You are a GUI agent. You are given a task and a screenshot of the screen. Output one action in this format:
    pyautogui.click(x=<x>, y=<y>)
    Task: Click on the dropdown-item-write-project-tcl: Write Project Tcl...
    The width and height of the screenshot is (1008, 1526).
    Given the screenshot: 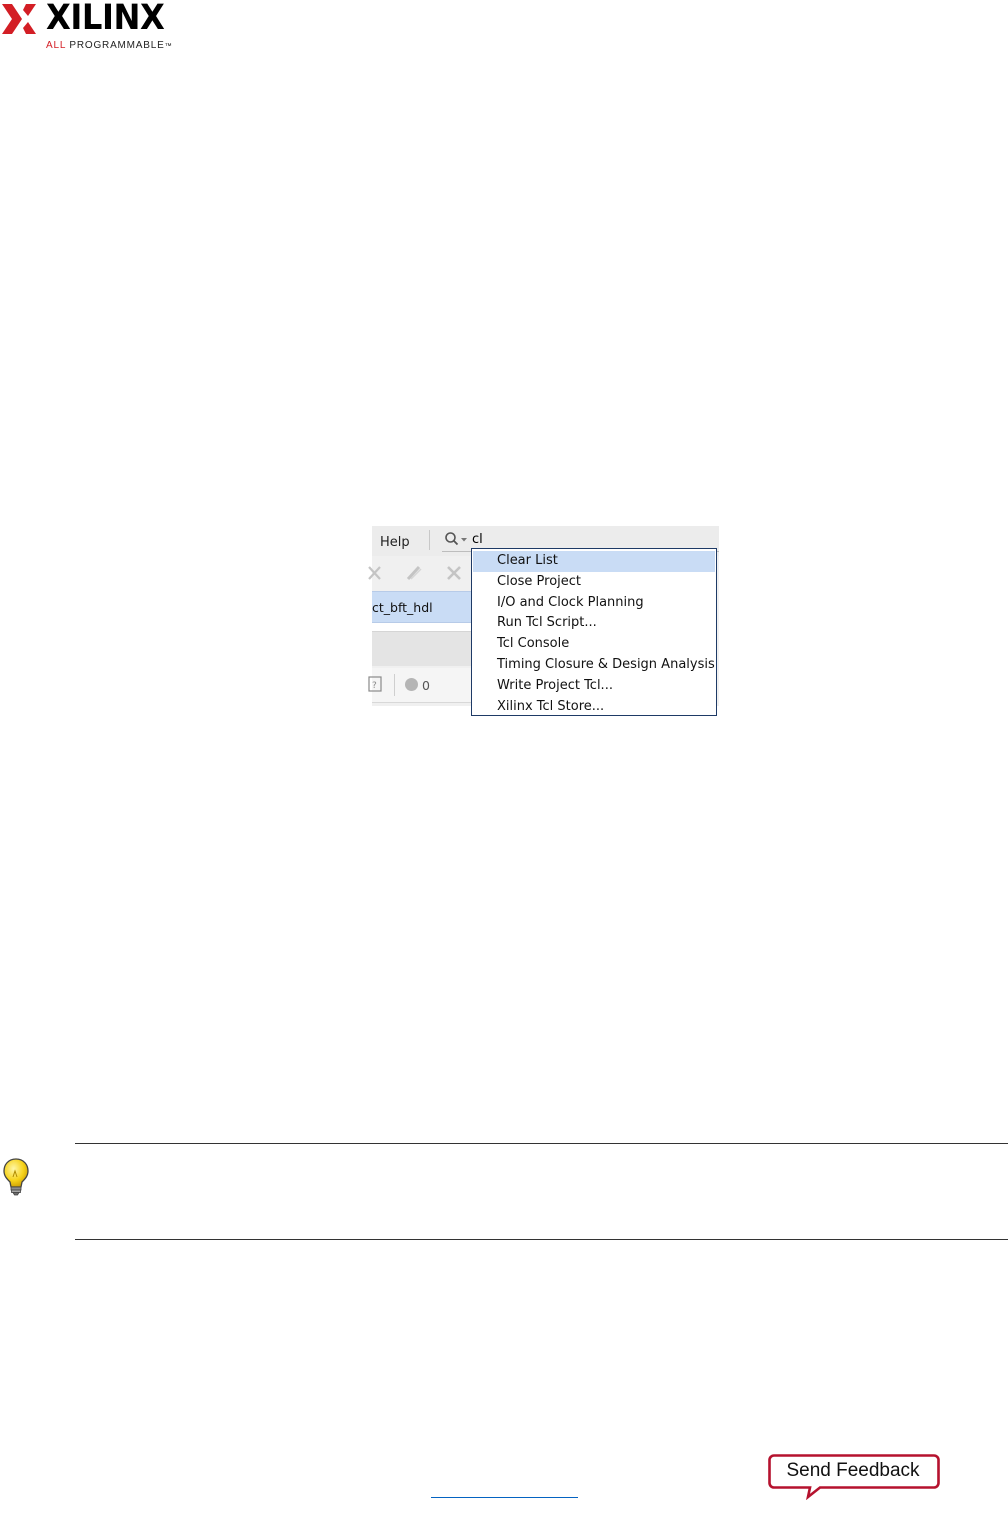 What is the action you would take?
    pyautogui.click(x=594, y=686)
    